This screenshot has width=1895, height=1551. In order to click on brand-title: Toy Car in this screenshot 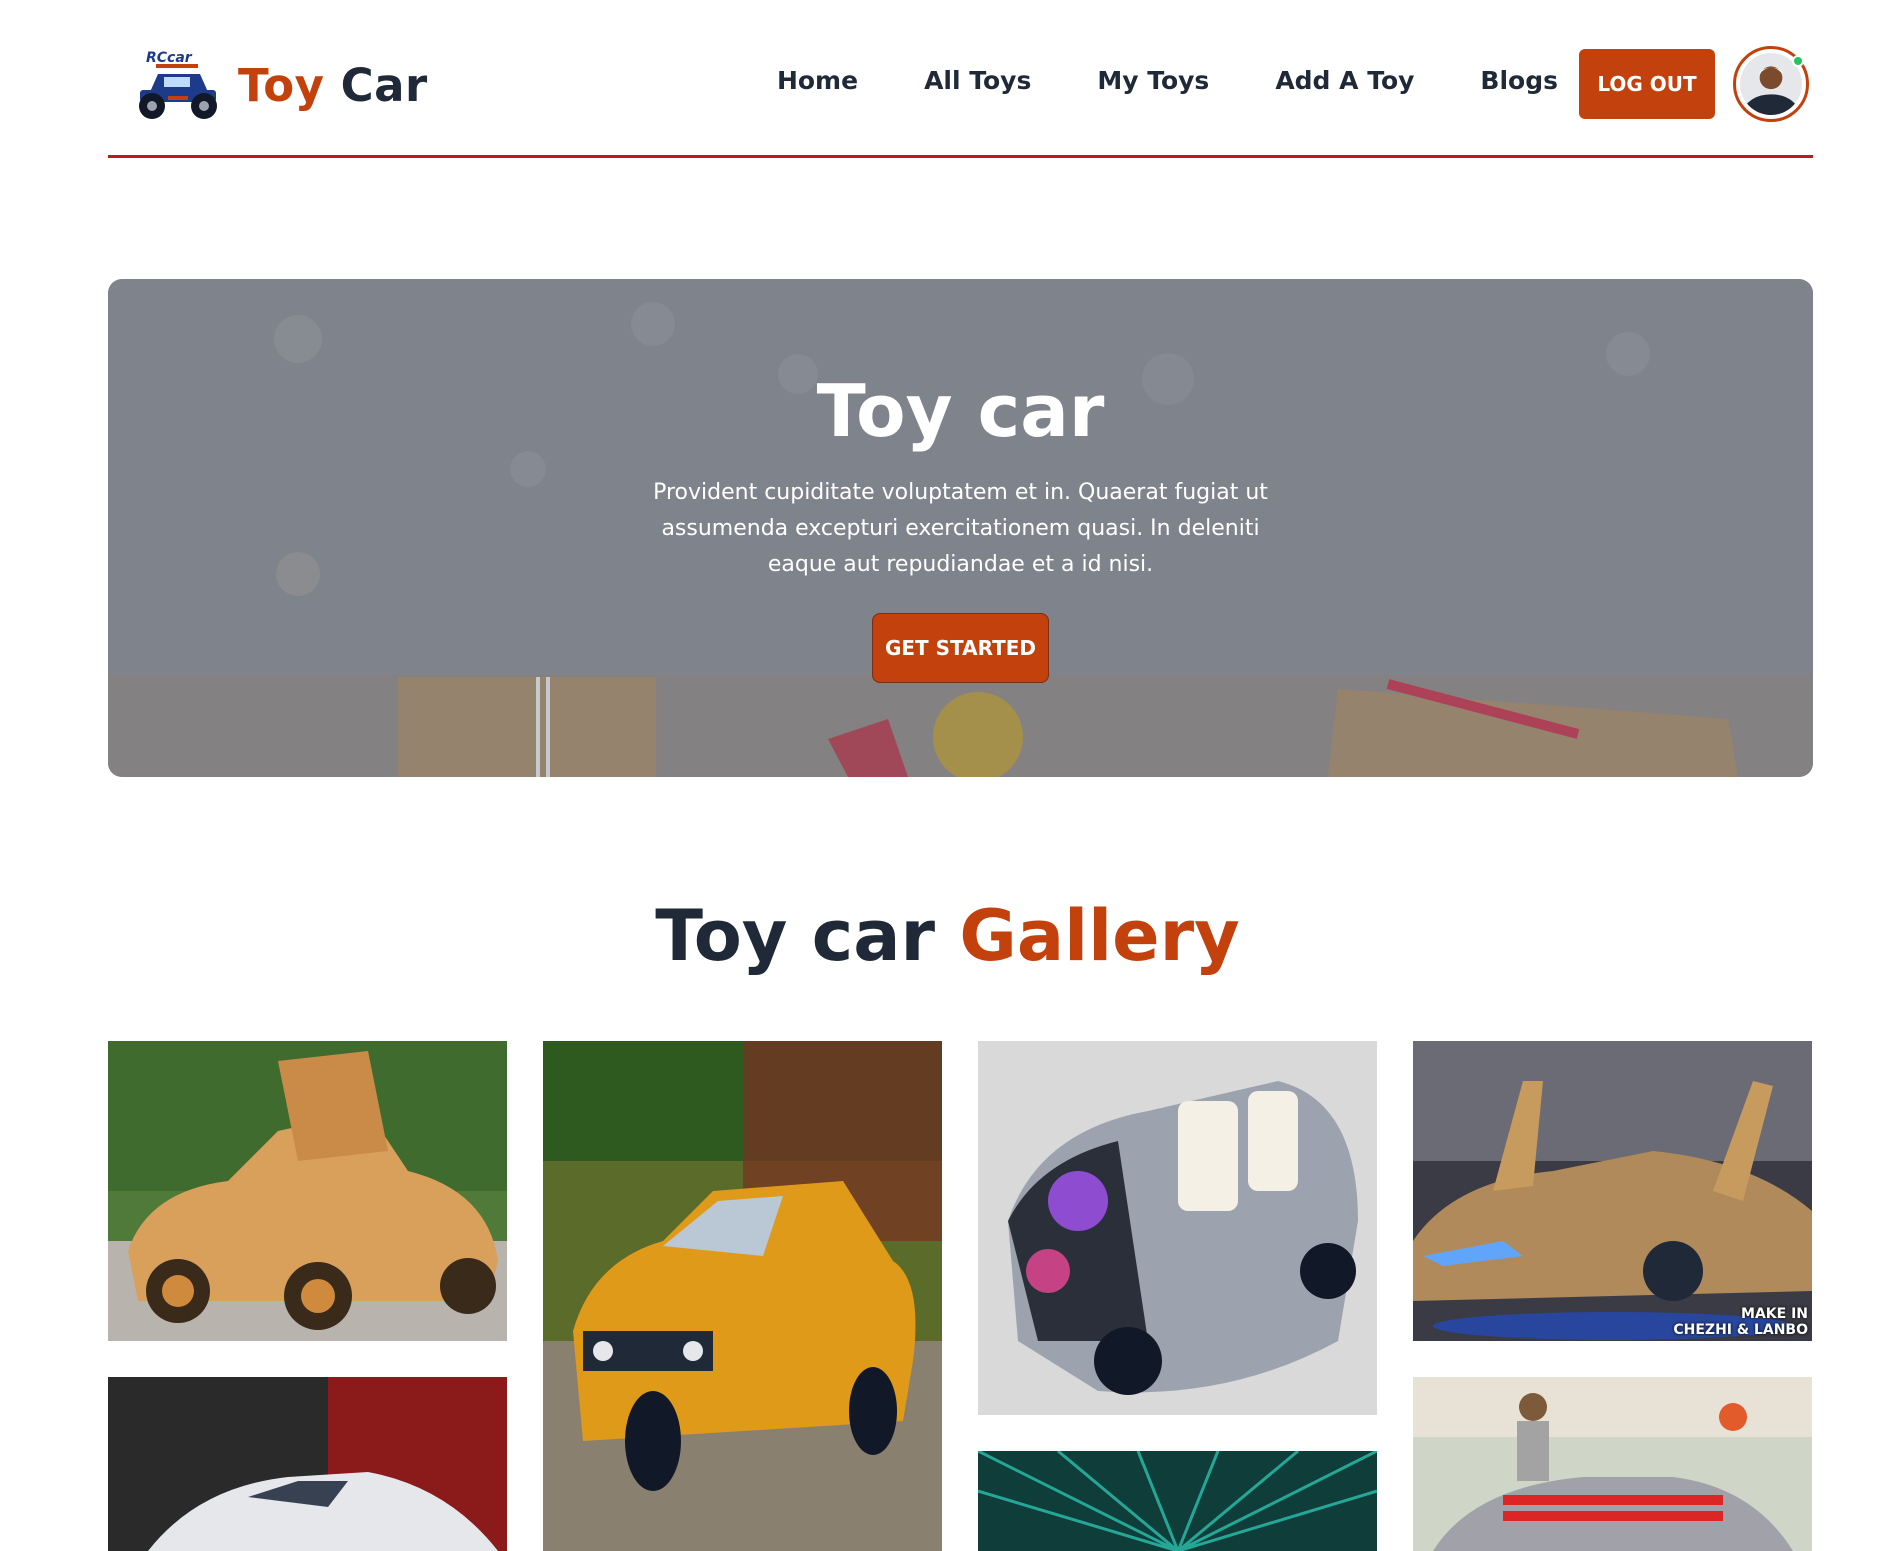, I will do `click(333, 85)`.